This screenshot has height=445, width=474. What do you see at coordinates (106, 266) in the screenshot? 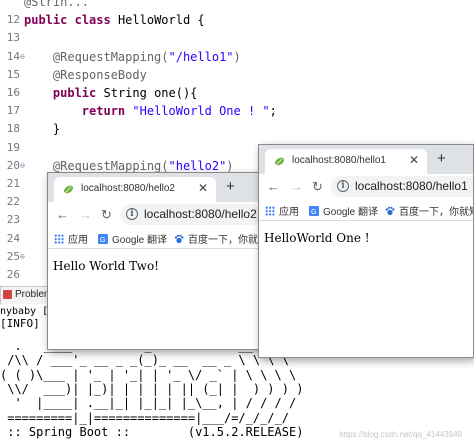
I see `page-body-text: Hello World Two!` at bounding box center [106, 266].